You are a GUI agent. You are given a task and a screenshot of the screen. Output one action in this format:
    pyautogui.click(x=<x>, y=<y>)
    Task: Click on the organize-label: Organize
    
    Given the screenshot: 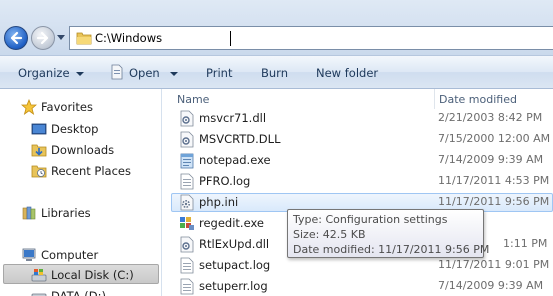 What is the action you would take?
    pyautogui.click(x=44, y=73)
    